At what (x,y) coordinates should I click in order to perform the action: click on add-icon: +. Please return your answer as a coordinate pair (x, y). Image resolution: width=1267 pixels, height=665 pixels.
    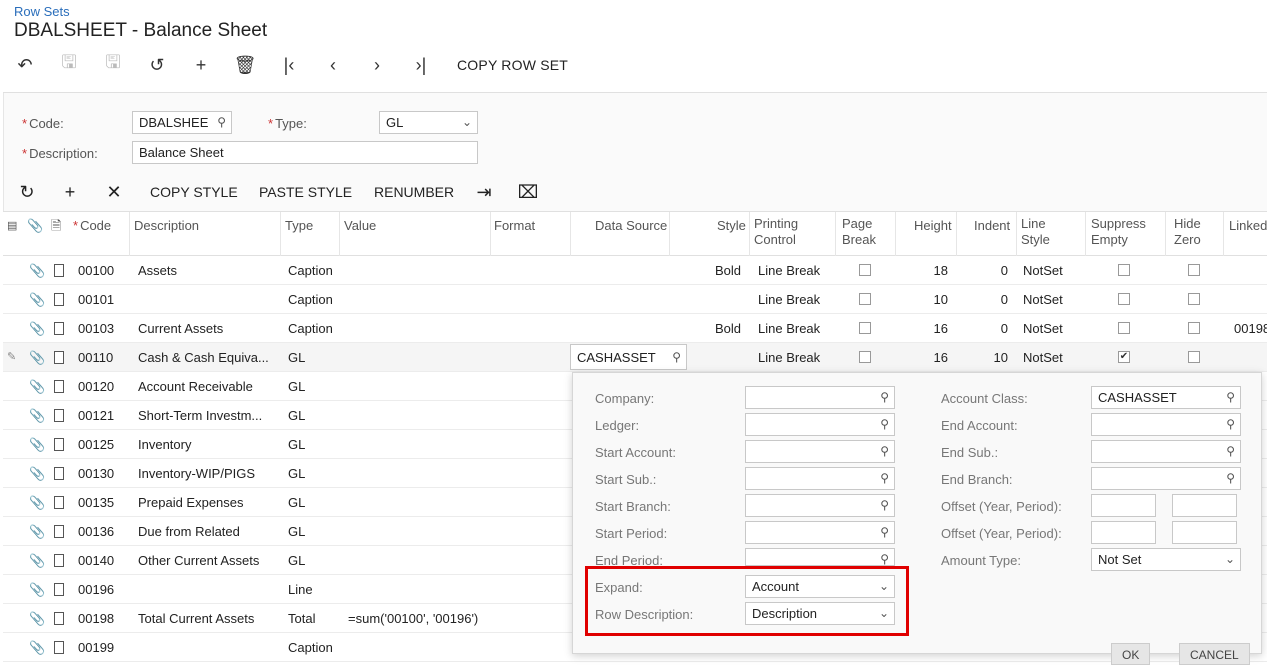
    Looking at the image, I should click on (201, 65).